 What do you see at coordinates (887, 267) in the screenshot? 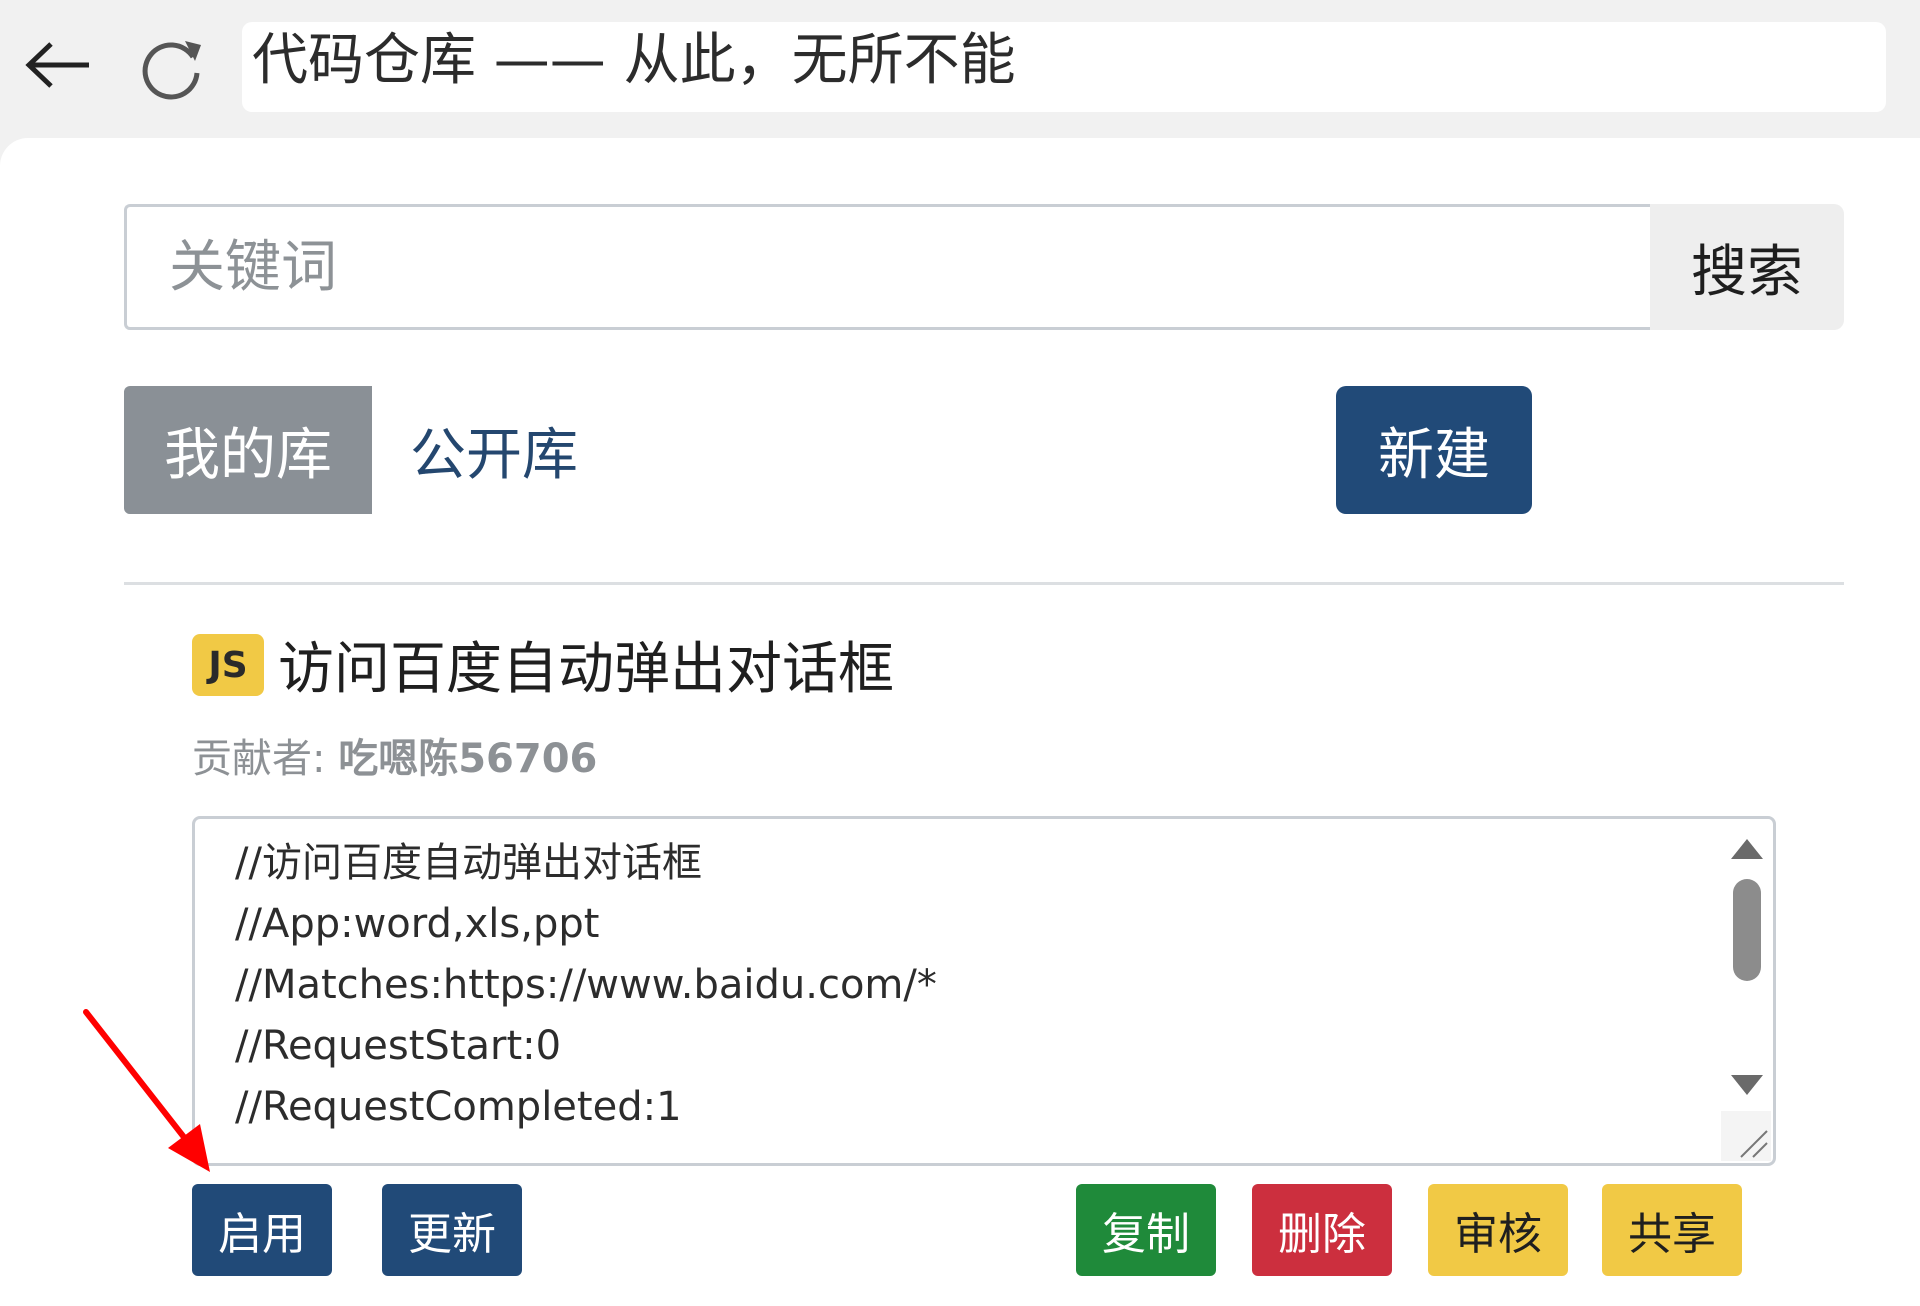
I see `search-input` at bounding box center [887, 267].